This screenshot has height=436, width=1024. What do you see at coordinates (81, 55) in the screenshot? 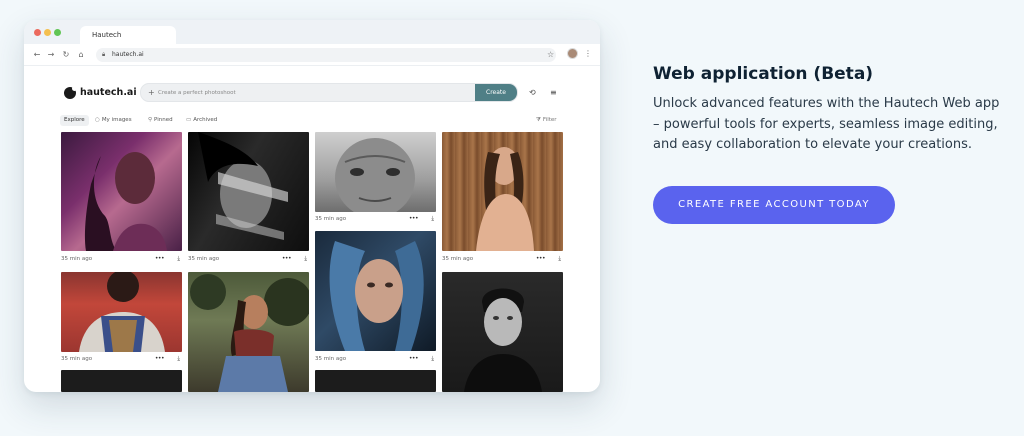
I see `home-icon: ⌂` at bounding box center [81, 55].